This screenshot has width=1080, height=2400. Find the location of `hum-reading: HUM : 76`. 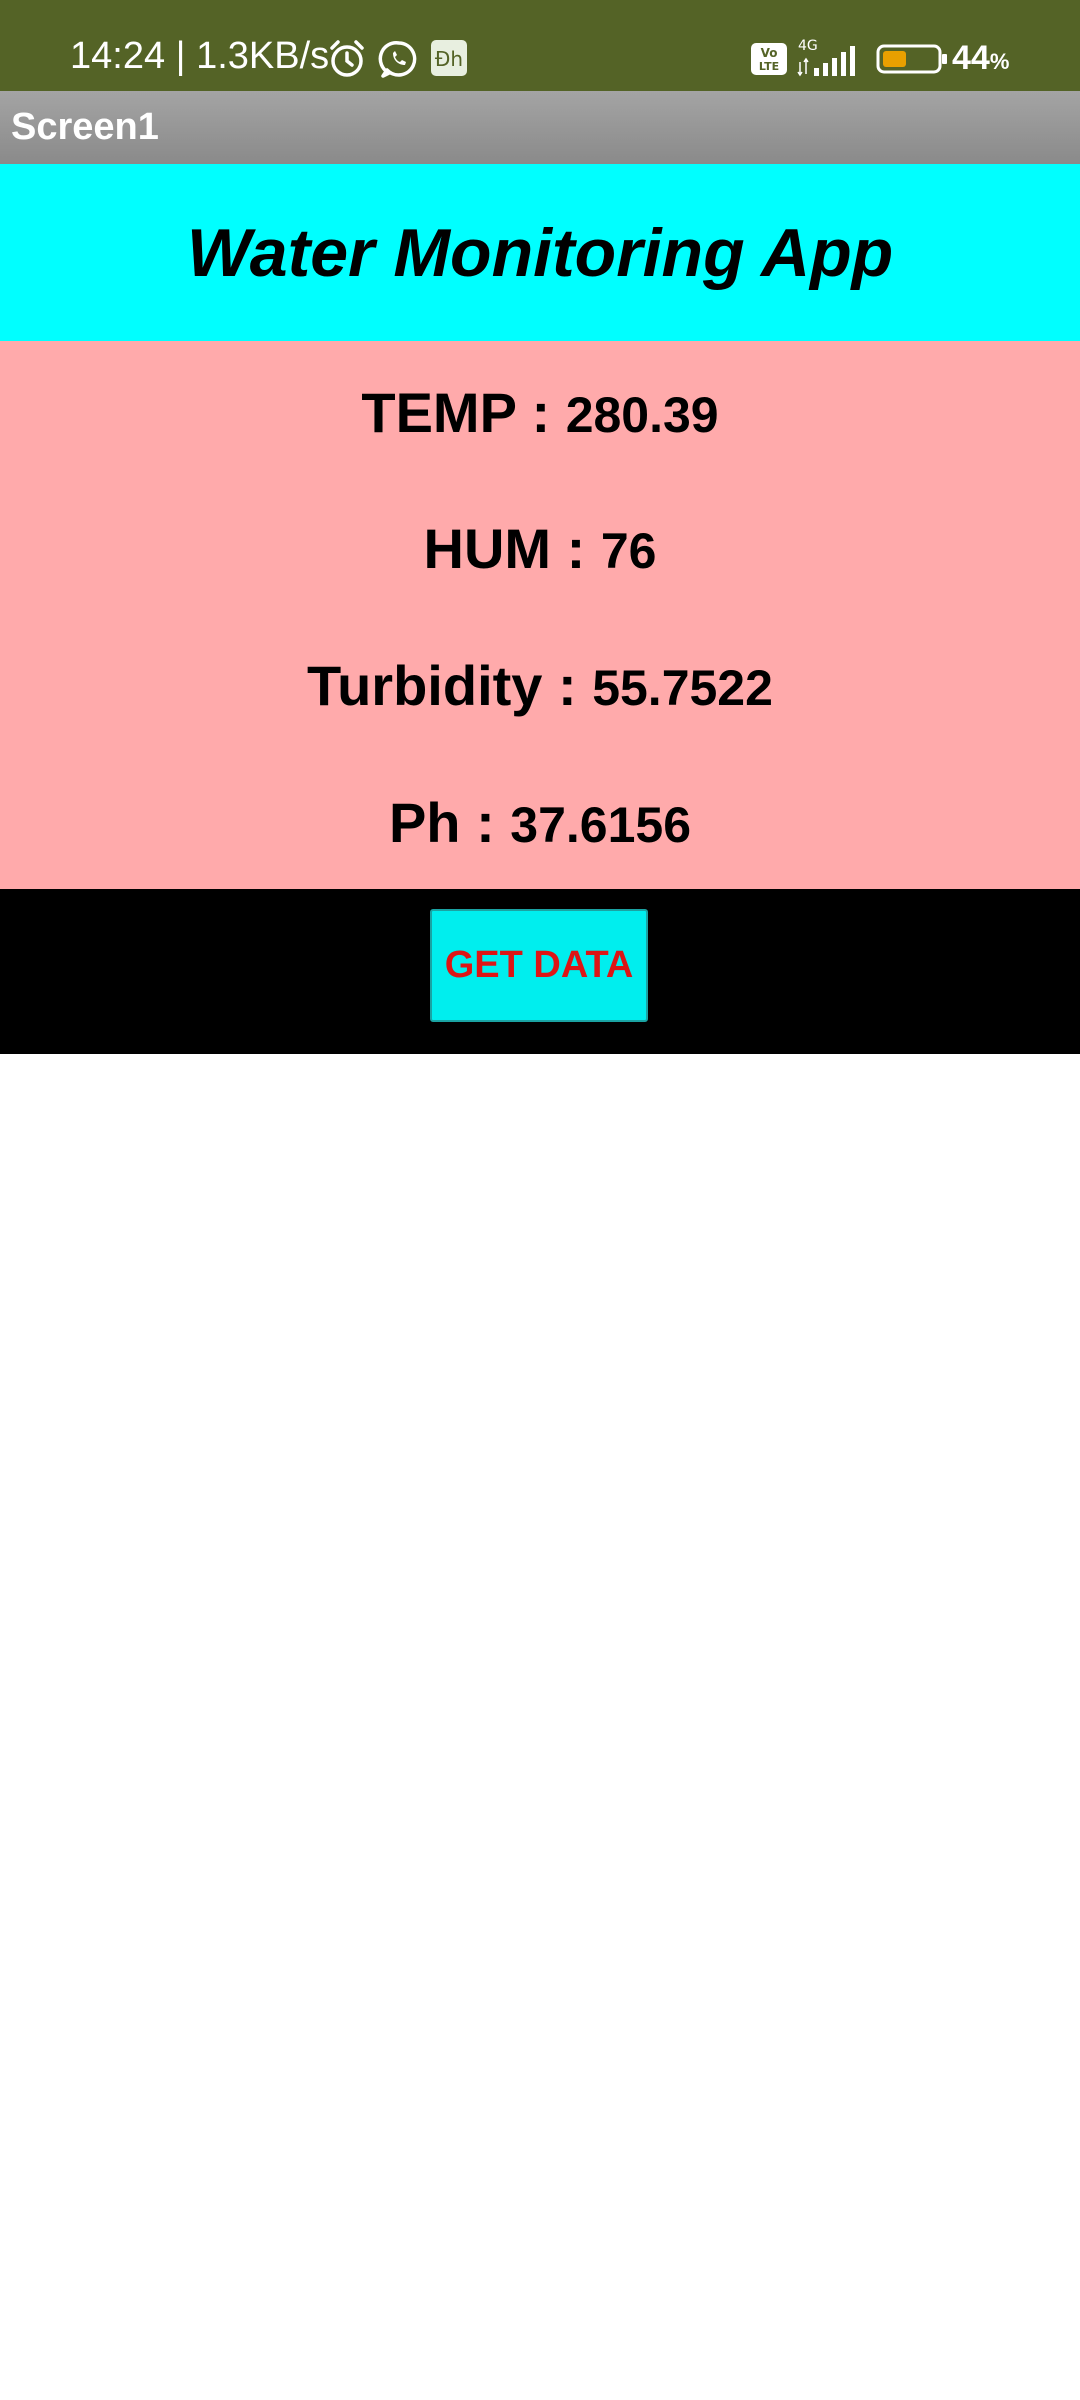

hum-reading: HUM : 76 is located at coordinates (540, 550).